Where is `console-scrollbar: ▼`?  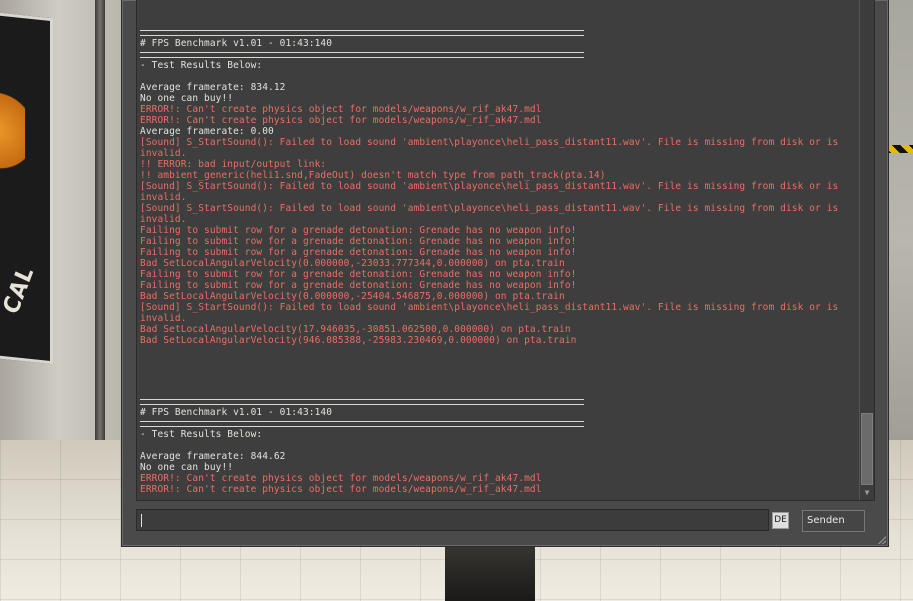
console-scrollbar: ▼ is located at coordinates (866, 250).